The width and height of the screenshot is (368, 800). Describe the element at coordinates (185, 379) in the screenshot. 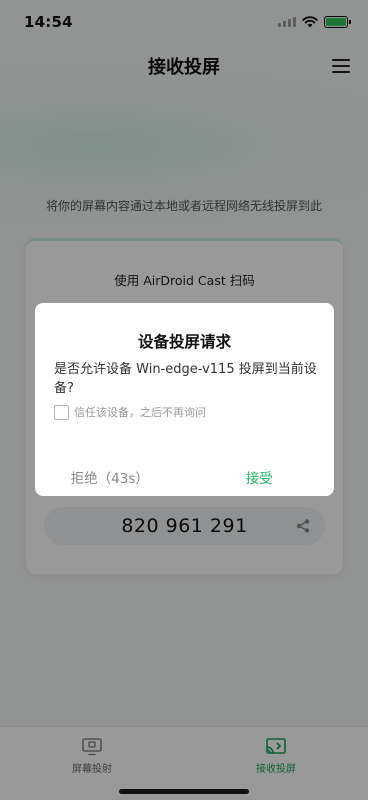

I see `dialog-message: 是否允许设备 Win-edge-v115 投屏到当前设备?` at that location.